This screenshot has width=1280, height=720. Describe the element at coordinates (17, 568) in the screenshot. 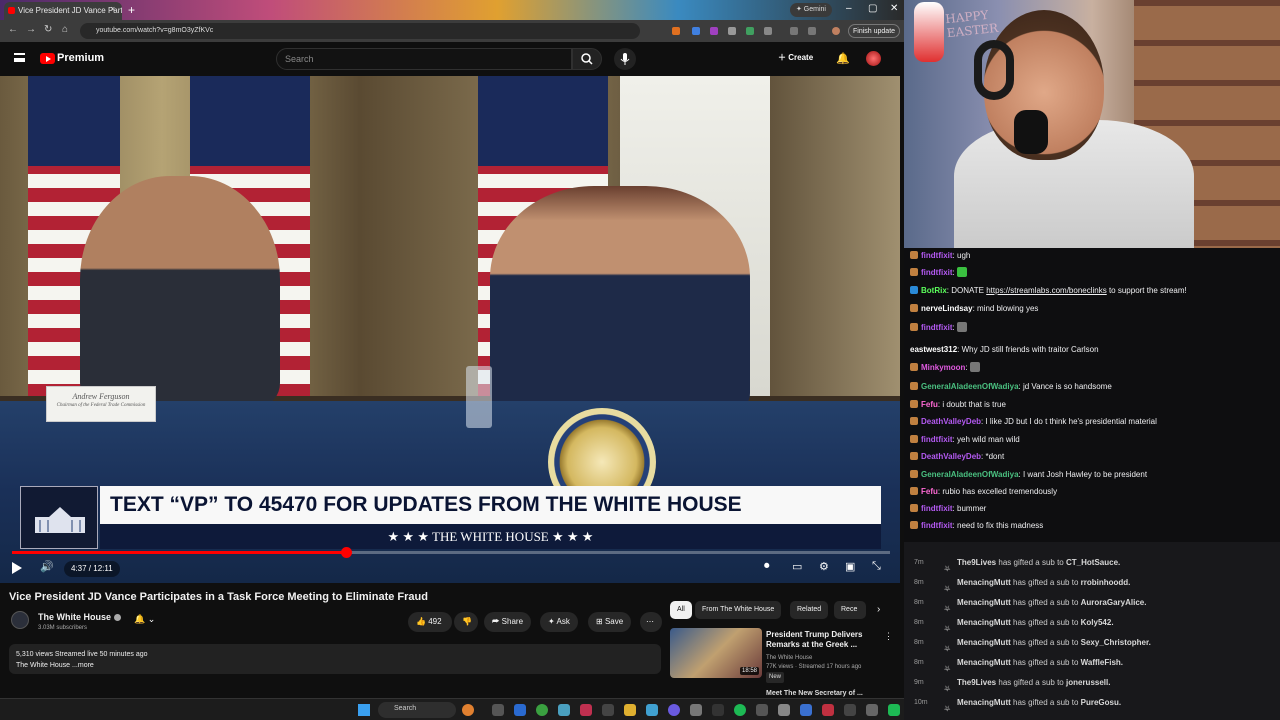

I see `play-icon` at that location.